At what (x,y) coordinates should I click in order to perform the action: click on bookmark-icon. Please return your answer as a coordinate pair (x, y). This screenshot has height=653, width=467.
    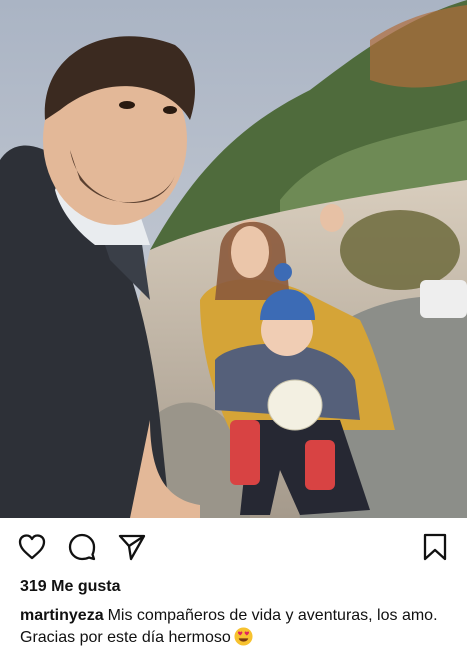
    Looking at the image, I should click on (435, 547).